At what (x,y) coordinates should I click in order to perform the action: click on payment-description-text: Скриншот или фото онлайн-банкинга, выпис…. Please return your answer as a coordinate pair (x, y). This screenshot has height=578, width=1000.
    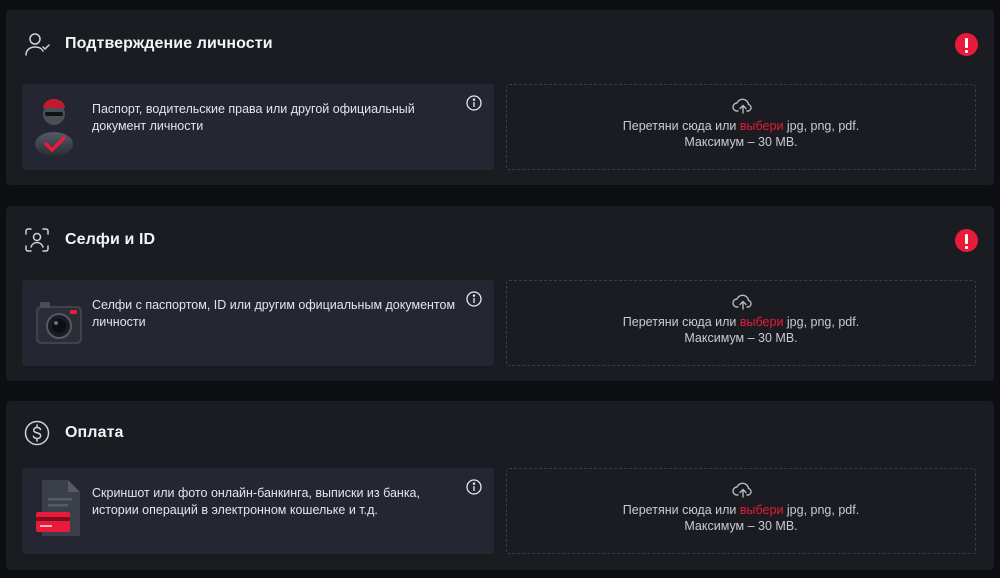
    Looking at the image, I should click on (256, 501).